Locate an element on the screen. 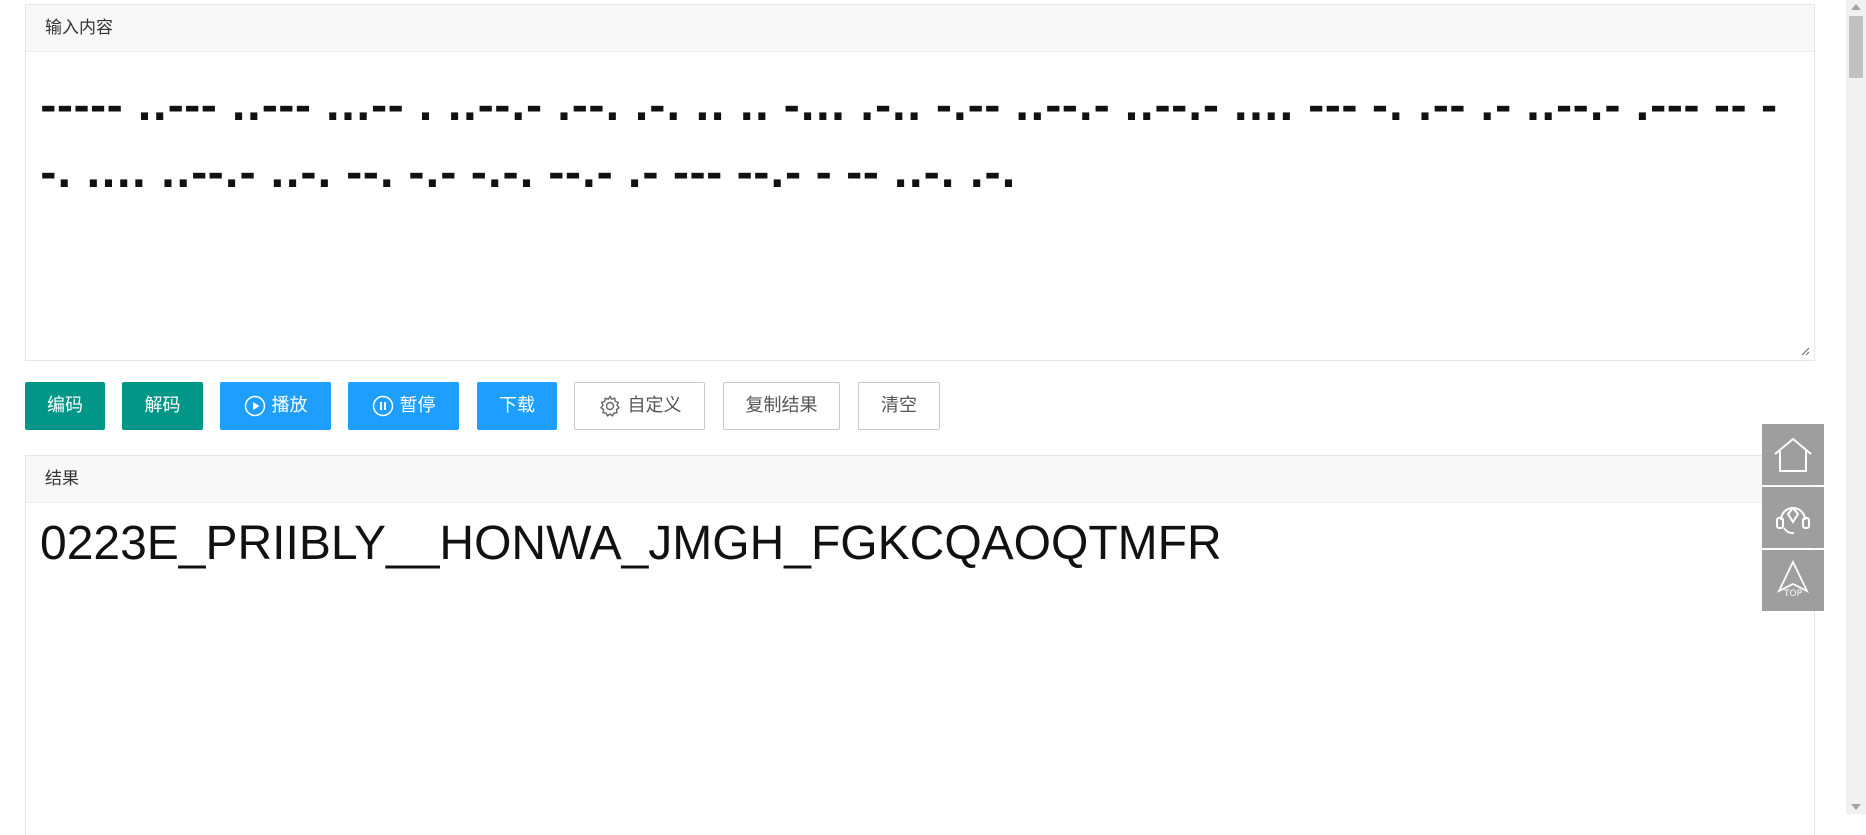 This screenshot has width=1866, height=835. custom-button: 自定义 is located at coordinates (639, 406).